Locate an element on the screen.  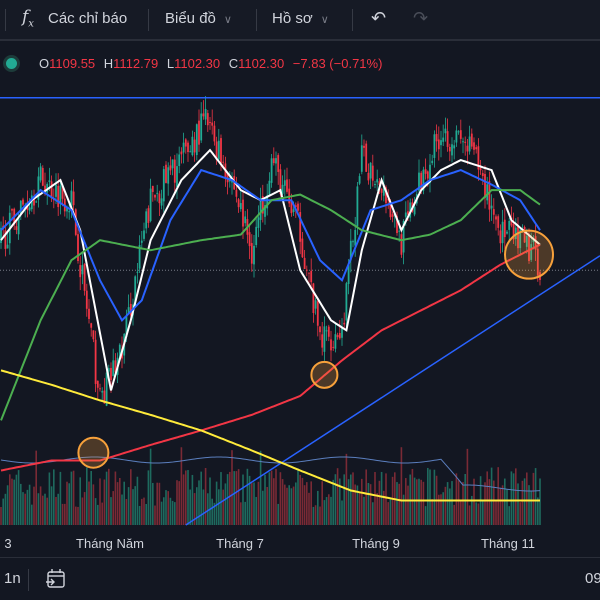
time-tick: Tháng Năm is located at coordinates (110, 543).